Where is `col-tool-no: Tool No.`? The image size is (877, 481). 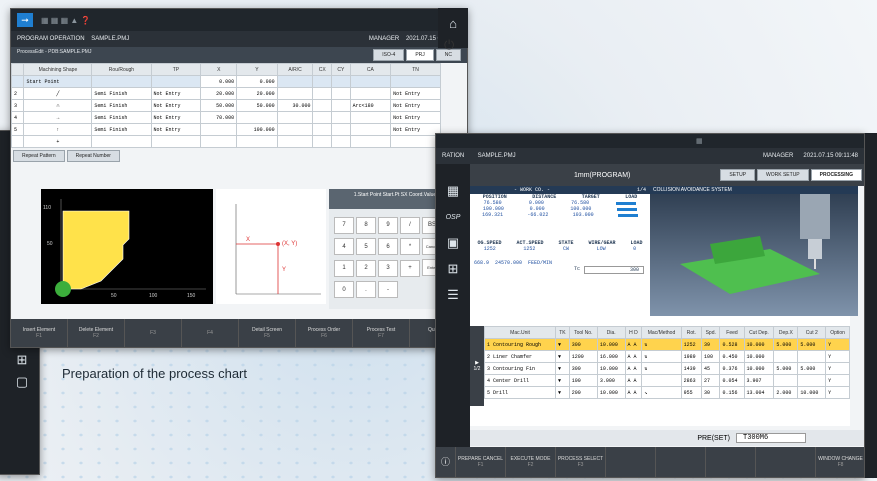 col-tool-no: Tool No. is located at coordinates (583, 332).